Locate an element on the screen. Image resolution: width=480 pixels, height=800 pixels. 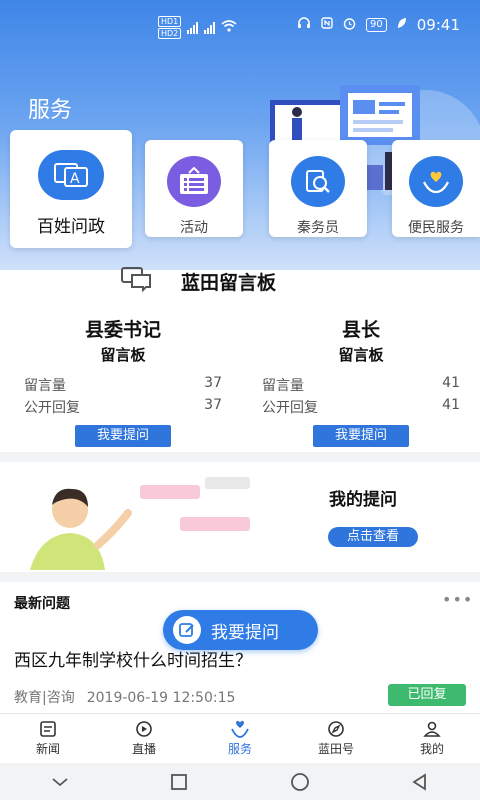
svg-text: A is located at coordinates (75, 179).